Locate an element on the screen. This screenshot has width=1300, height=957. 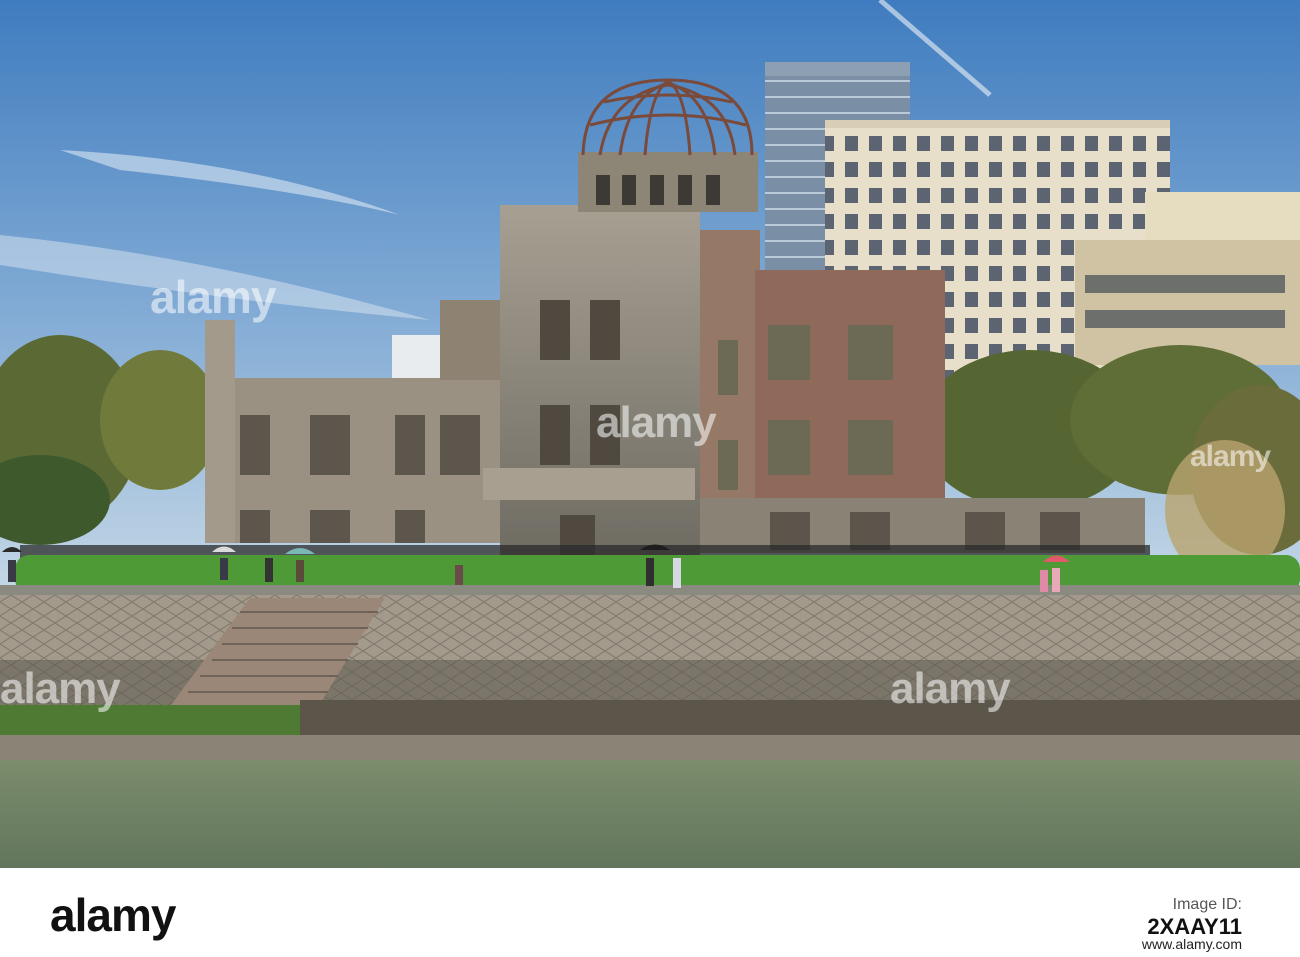
white-building is located at coordinates (419, 357).